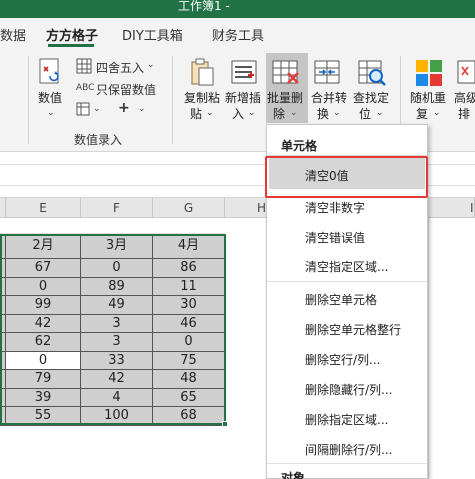 The width and height of the screenshot is (475, 479). I want to click on menu-item-clear-zero: 清空0值, so click(327, 175).